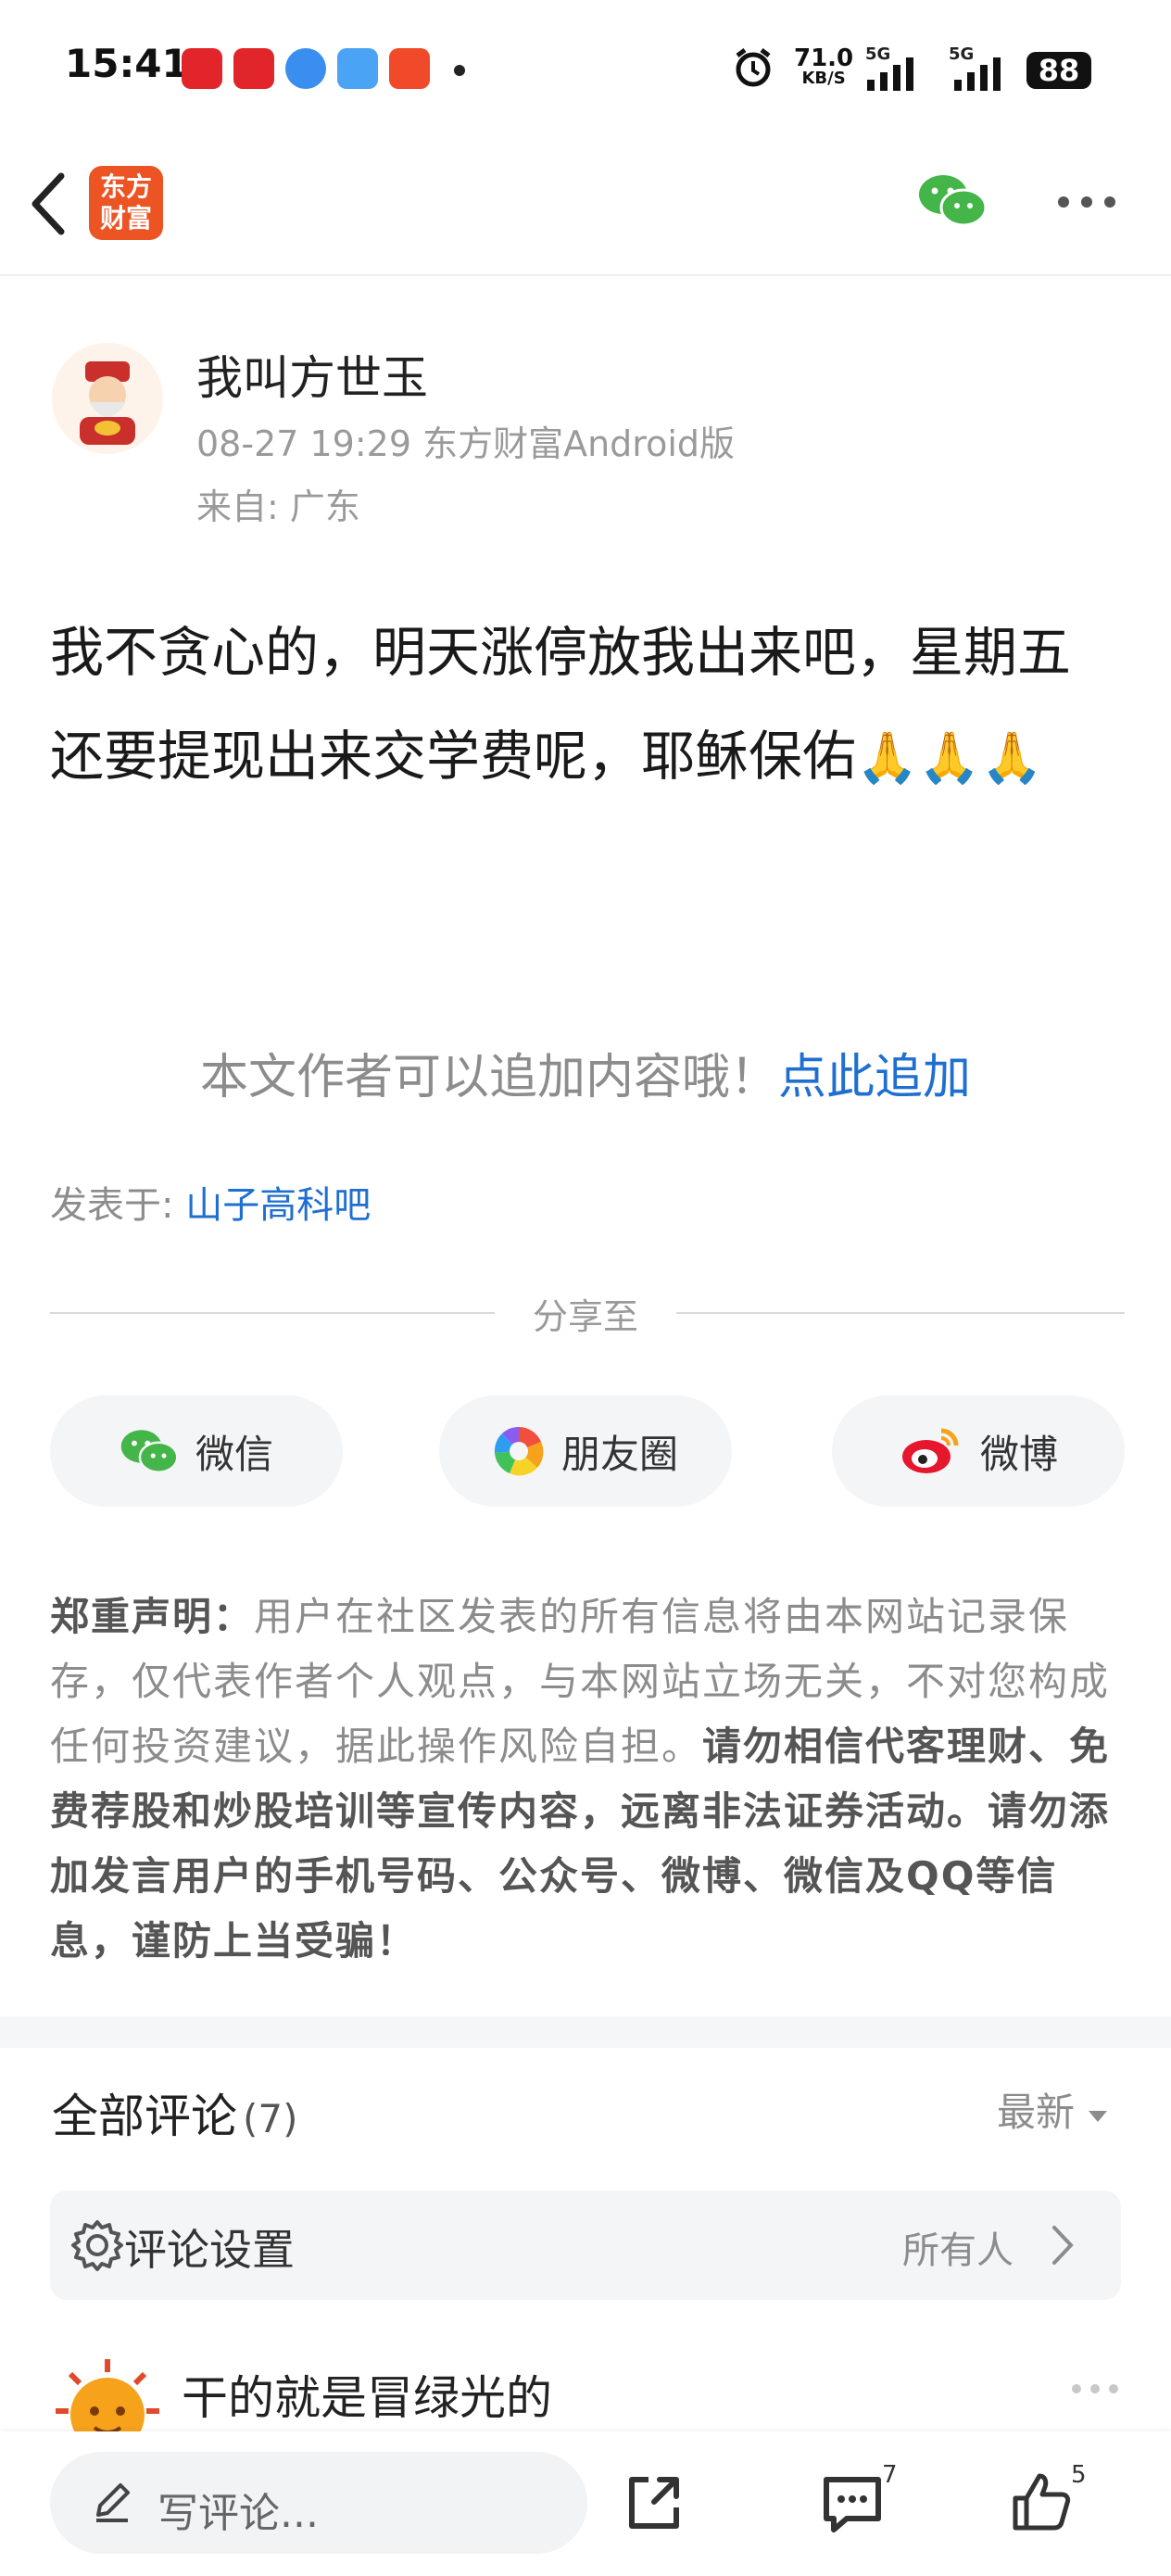 The width and height of the screenshot is (1171, 2576). What do you see at coordinates (210, 2250) in the screenshot?
I see `comment-settings-label: 评论设置` at bounding box center [210, 2250].